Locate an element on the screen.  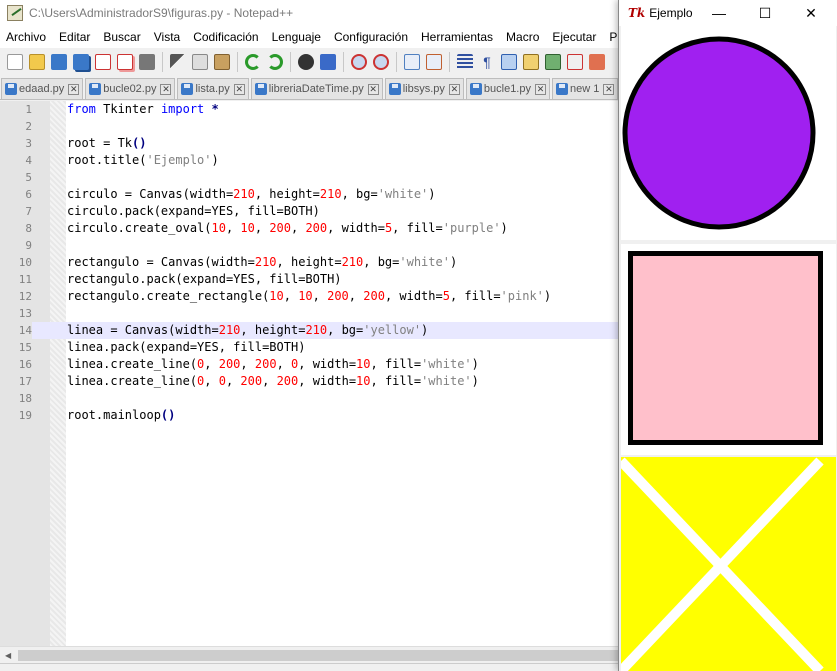
function-list-icon is located at coordinates (553, 62).